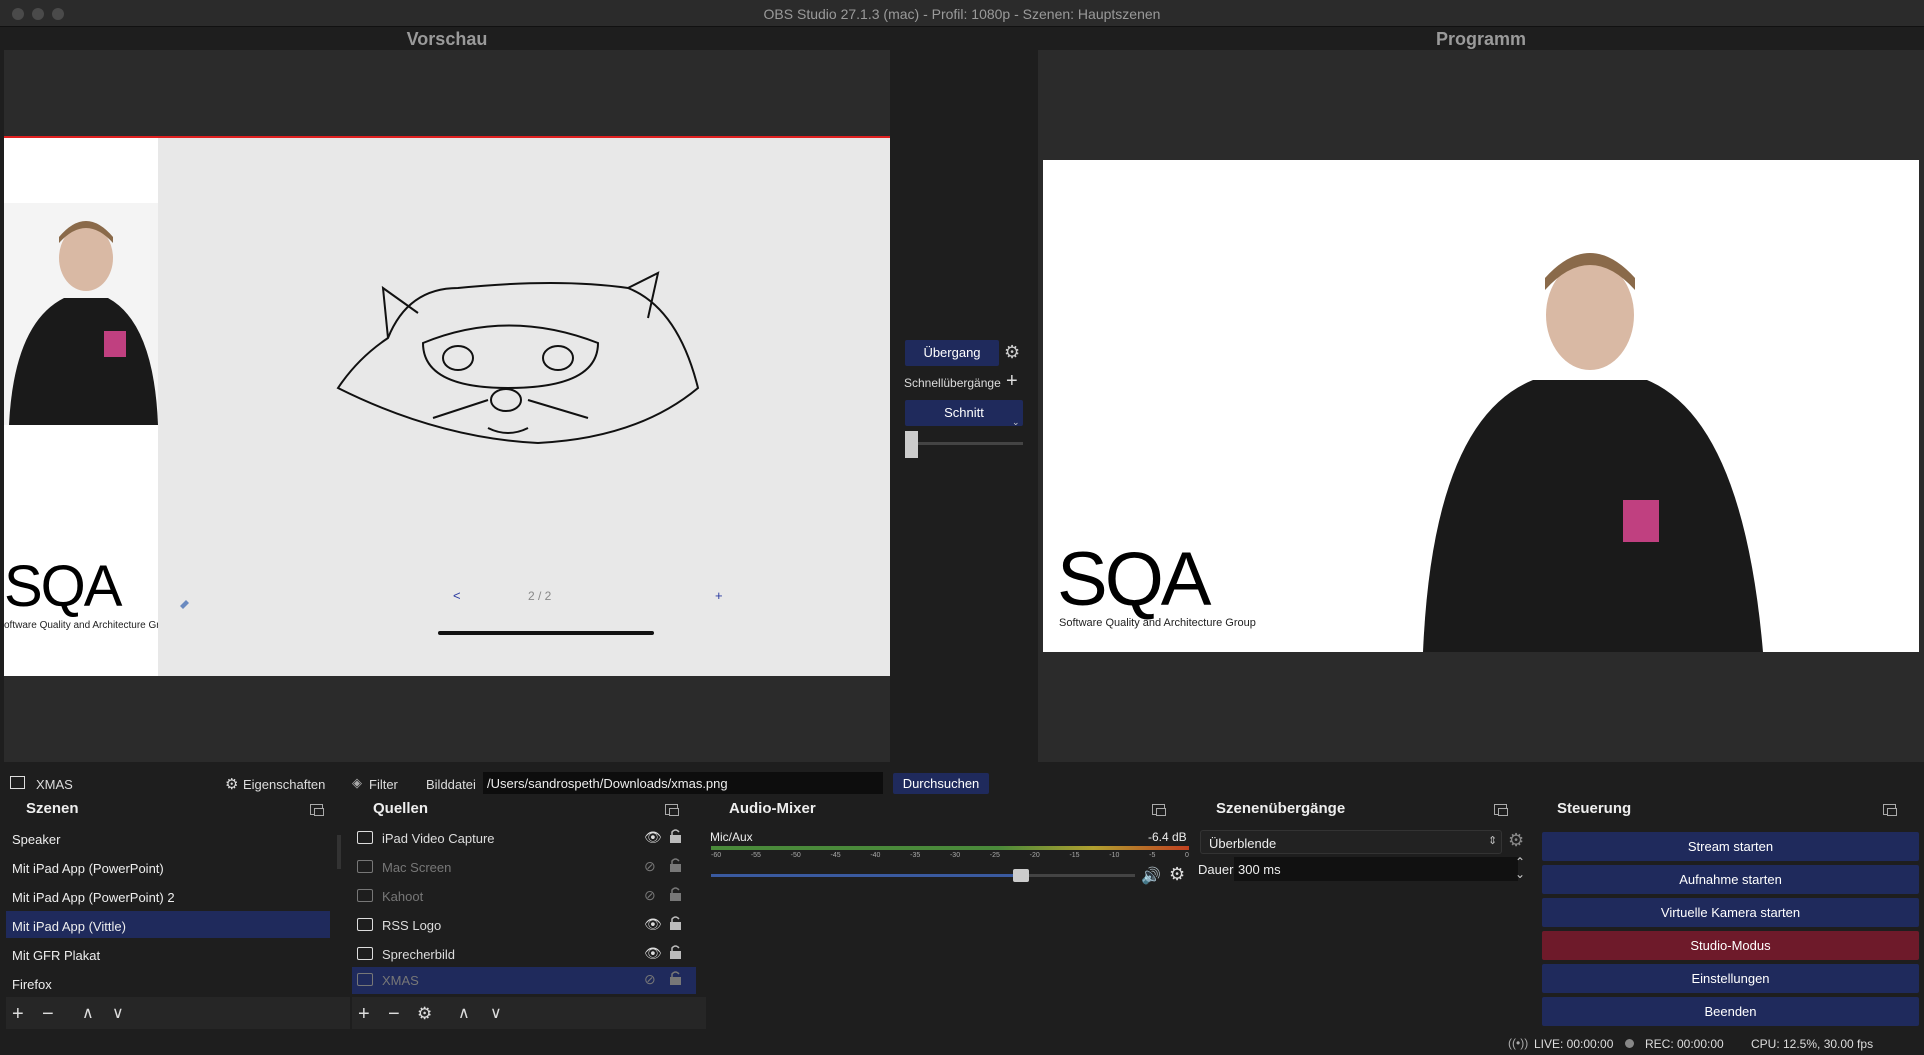 The height and width of the screenshot is (1055, 1924). Describe the element at coordinates (683, 783) in the screenshot. I see `file-path-field: /Users/sandrospeth/Downloads/xmas.png` at that location.